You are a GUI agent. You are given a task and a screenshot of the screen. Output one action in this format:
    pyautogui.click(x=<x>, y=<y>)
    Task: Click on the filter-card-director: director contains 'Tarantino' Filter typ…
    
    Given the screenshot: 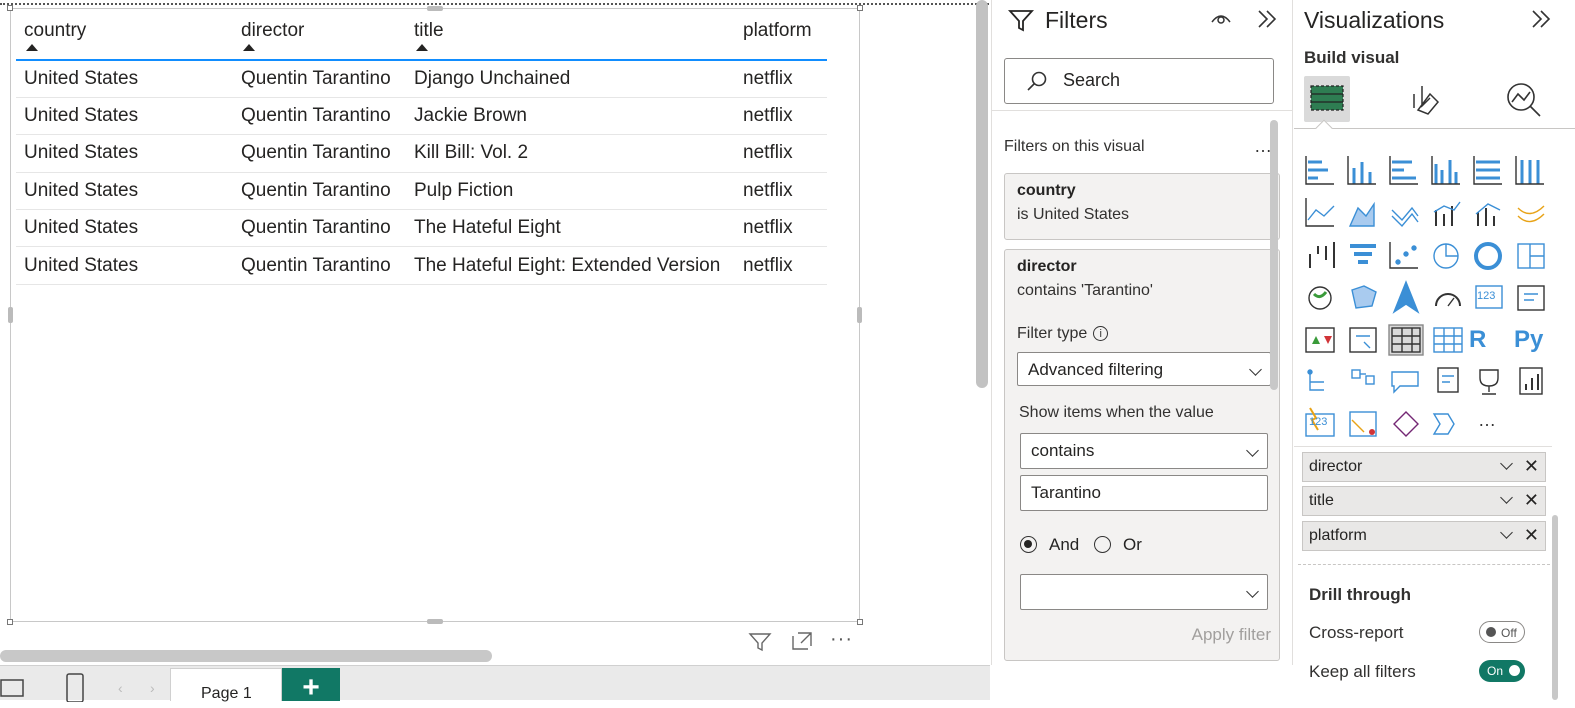 What is the action you would take?
    pyautogui.click(x=1142, y=455)
    